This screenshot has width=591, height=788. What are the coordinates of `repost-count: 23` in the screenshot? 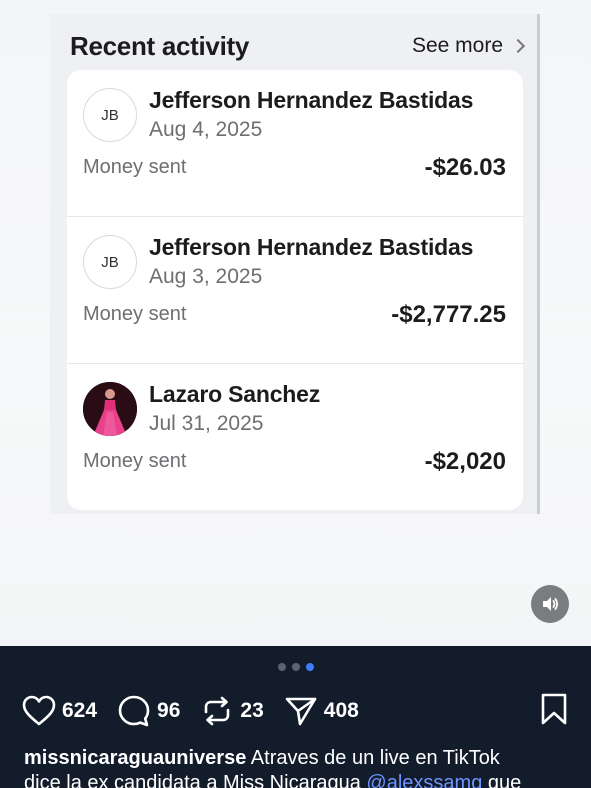 It's located at (252, 710).